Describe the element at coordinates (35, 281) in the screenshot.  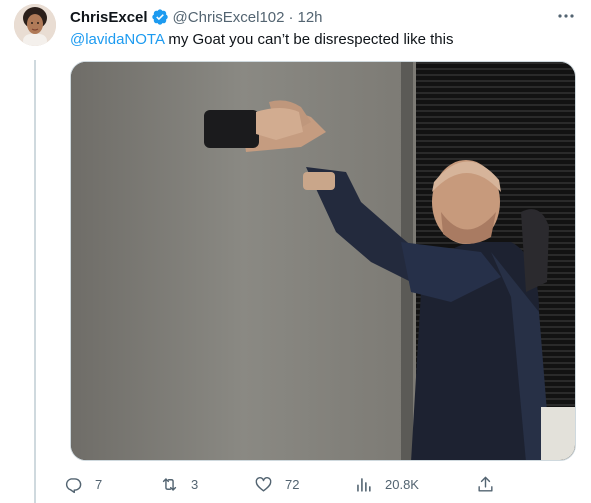
I see `thread-line` at that location.